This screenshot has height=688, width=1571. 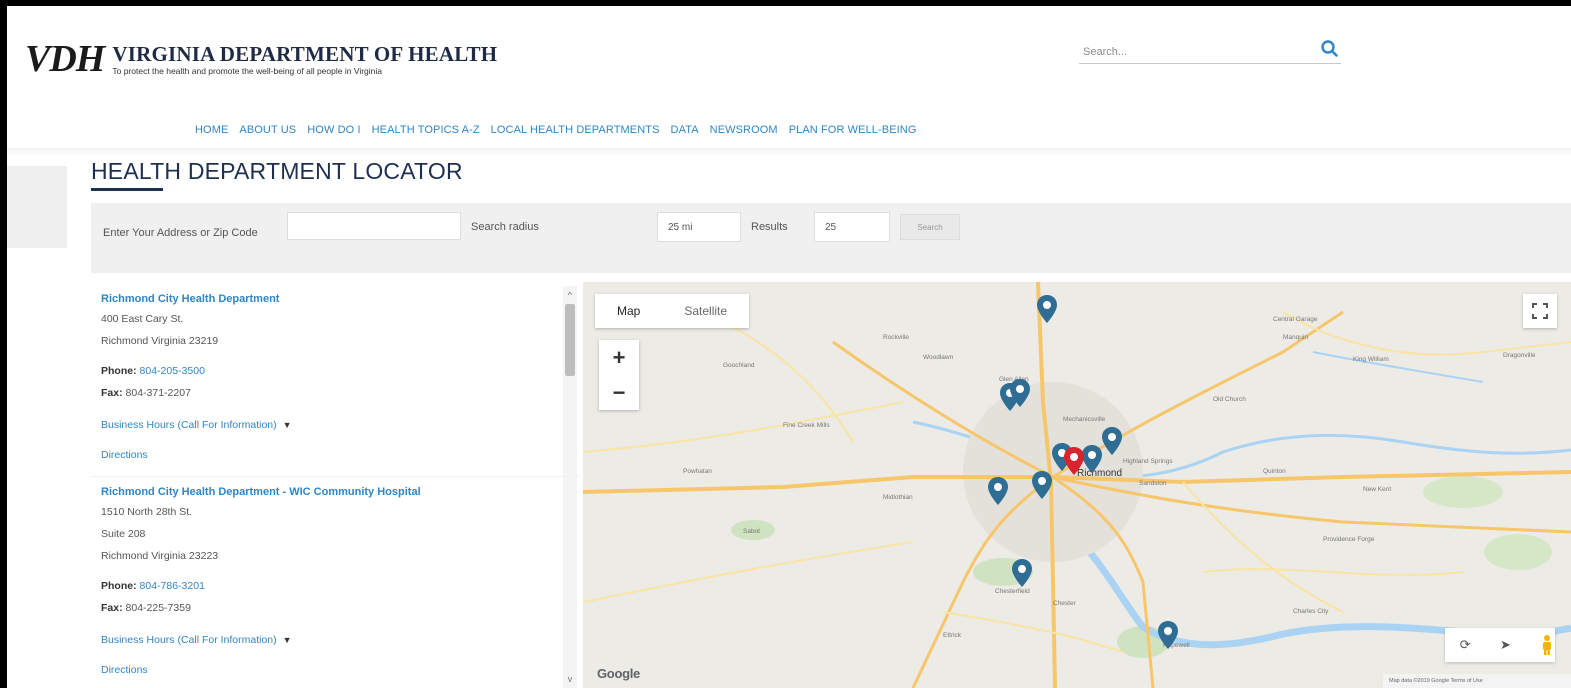 What do you see at coordinates (333, 130) in the screenshot?
I see `nav-how-do-i: HOW DO I` at bounding box center [333, 130].